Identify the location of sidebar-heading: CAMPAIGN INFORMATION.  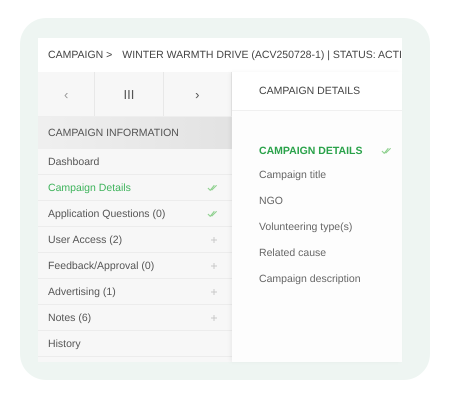
(135, 133).